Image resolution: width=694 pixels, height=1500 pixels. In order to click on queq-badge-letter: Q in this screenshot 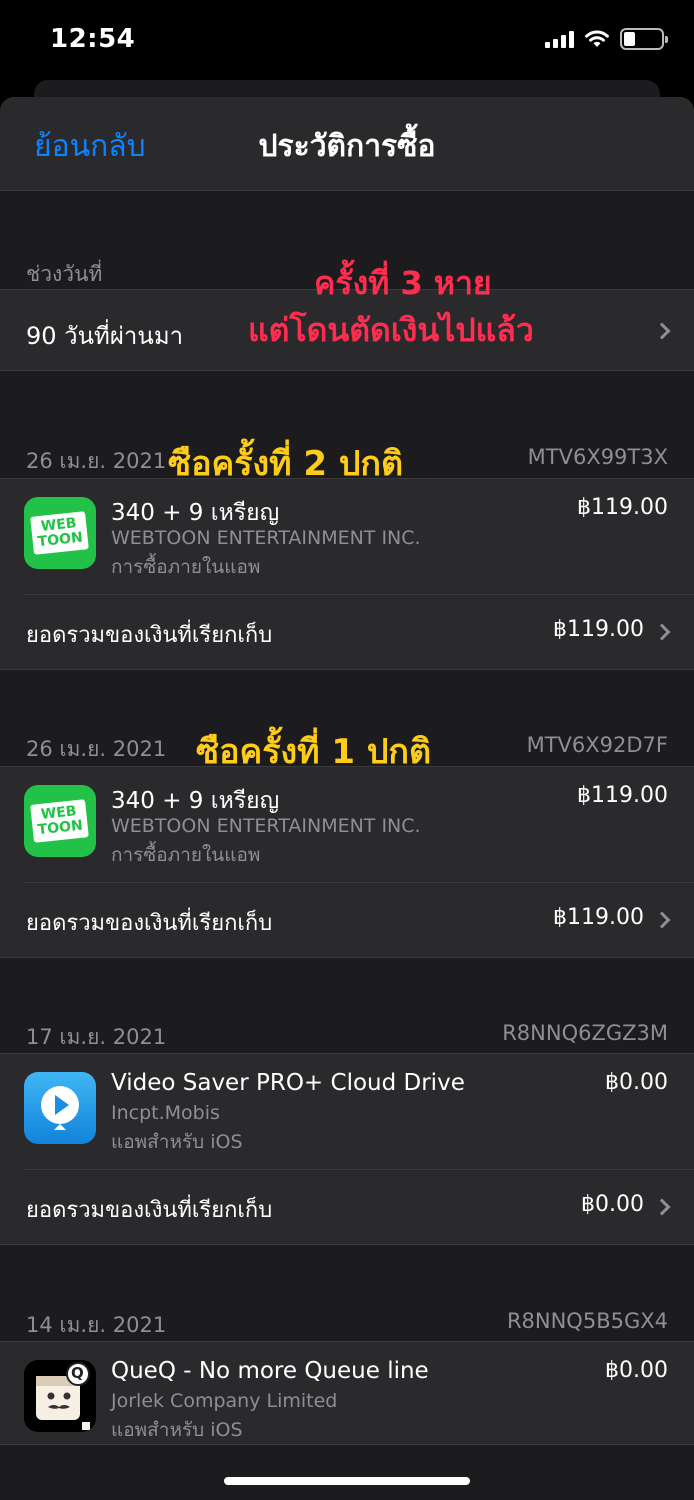, I will do `click(77, 1373)`.